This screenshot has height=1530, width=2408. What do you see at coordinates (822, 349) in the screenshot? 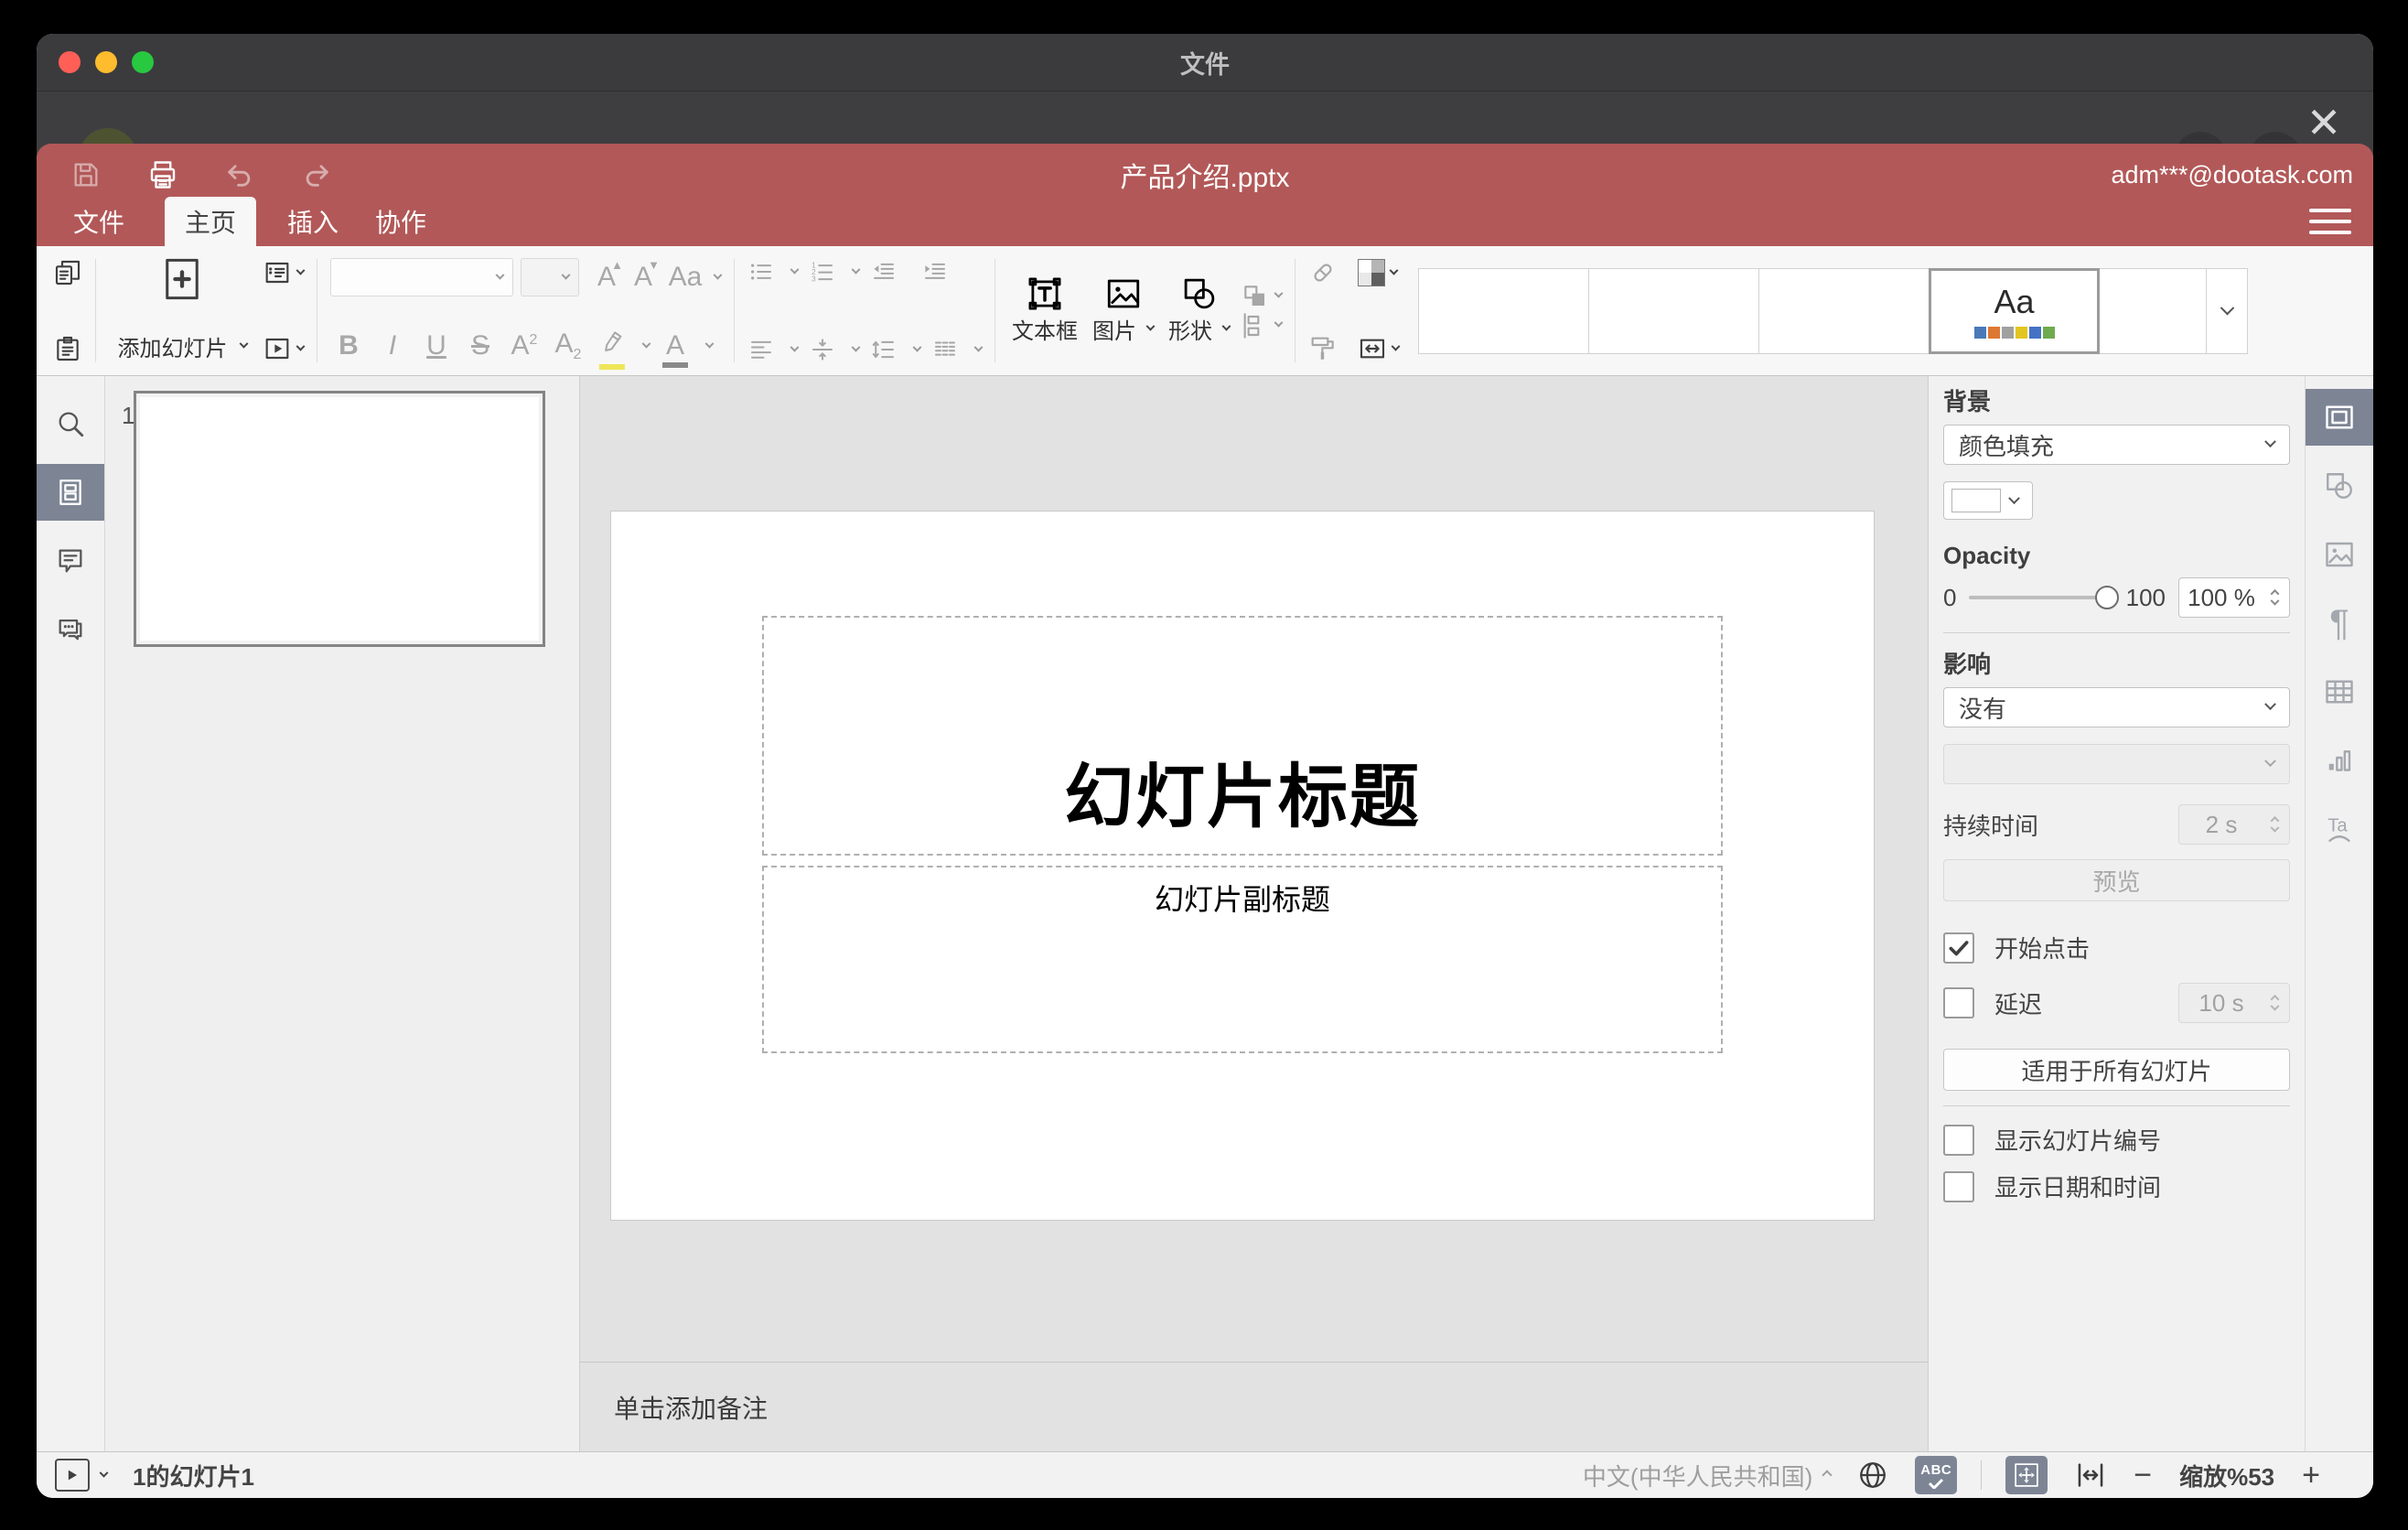
I see `vertical-align-icon` at bounding box center [822, 349].